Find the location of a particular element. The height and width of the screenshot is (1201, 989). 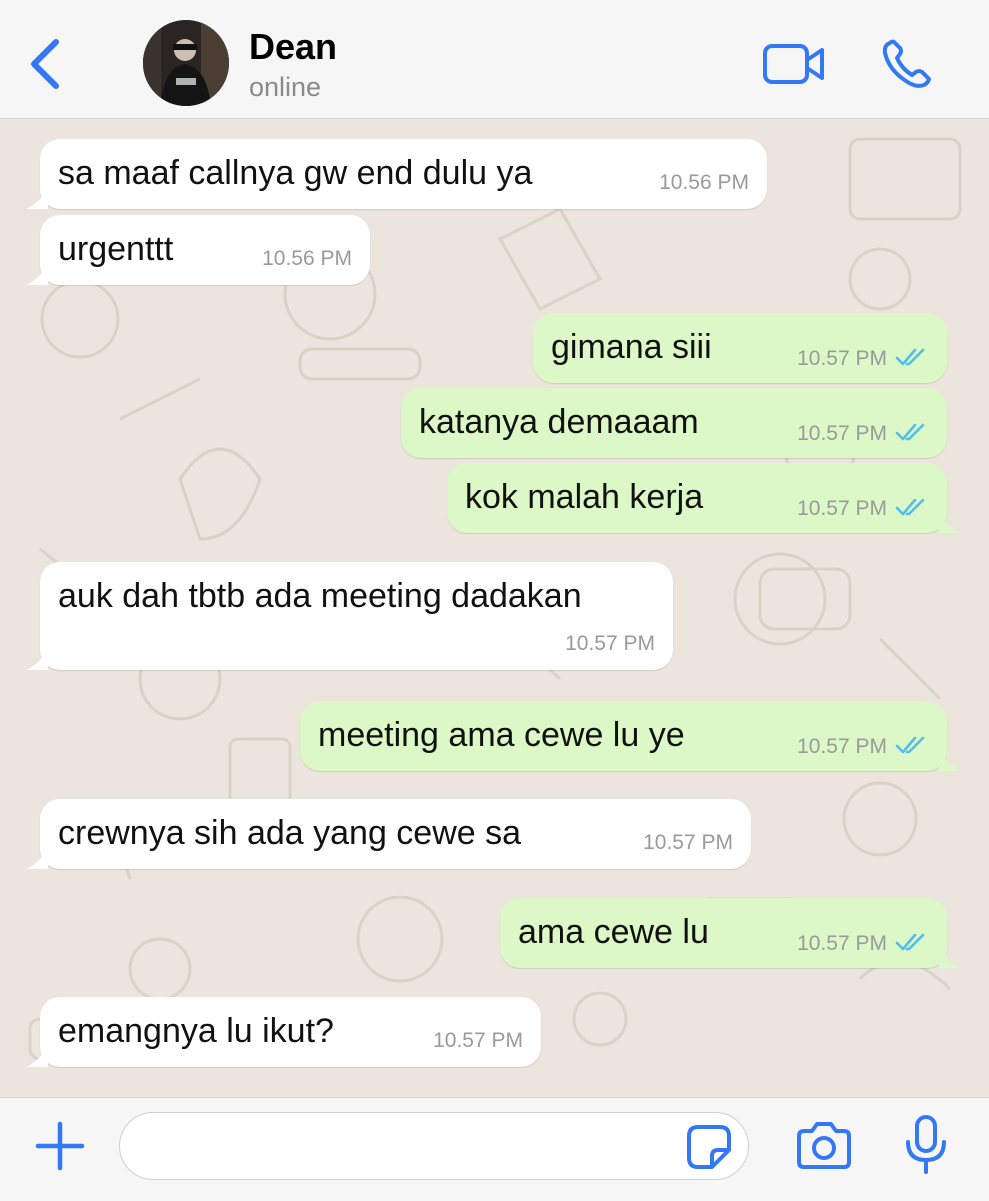

message-bubble-outgoing: kok malah kerja 10.57 PM is located at coordinates (704, 498).